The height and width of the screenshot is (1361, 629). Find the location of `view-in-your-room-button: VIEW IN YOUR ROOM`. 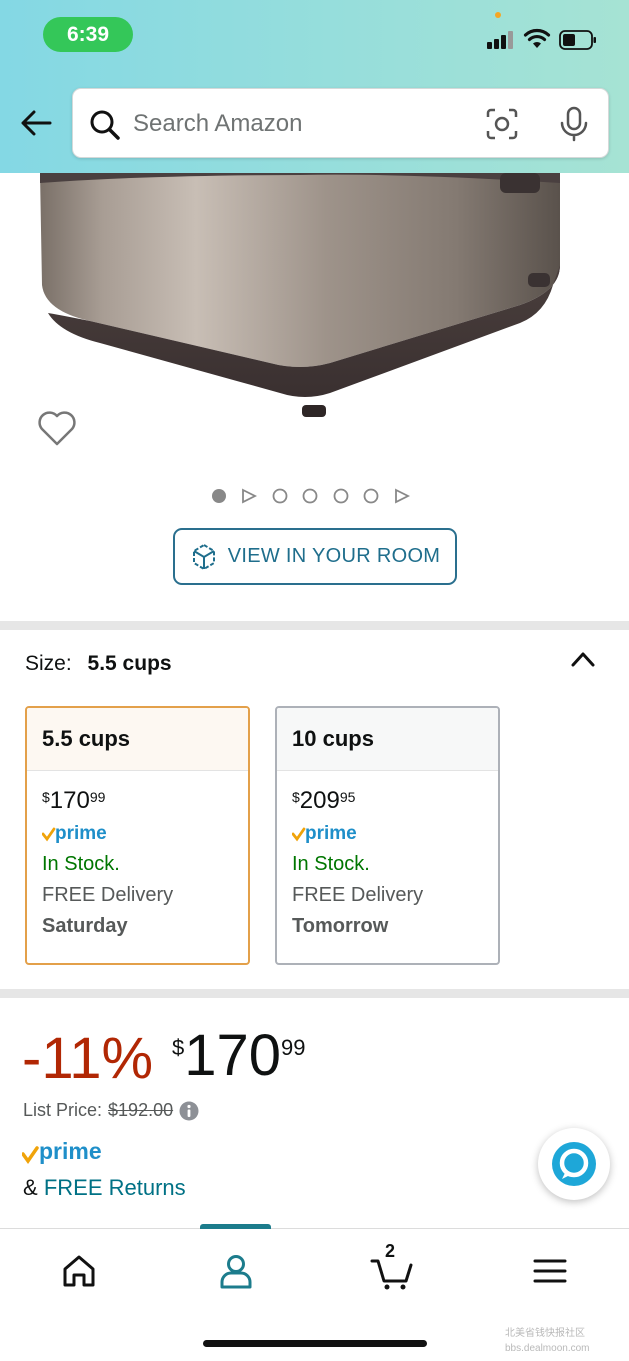

view-in-your-room-button: VIEW IN YOUR ROOM is located at coordinates (315, 556).